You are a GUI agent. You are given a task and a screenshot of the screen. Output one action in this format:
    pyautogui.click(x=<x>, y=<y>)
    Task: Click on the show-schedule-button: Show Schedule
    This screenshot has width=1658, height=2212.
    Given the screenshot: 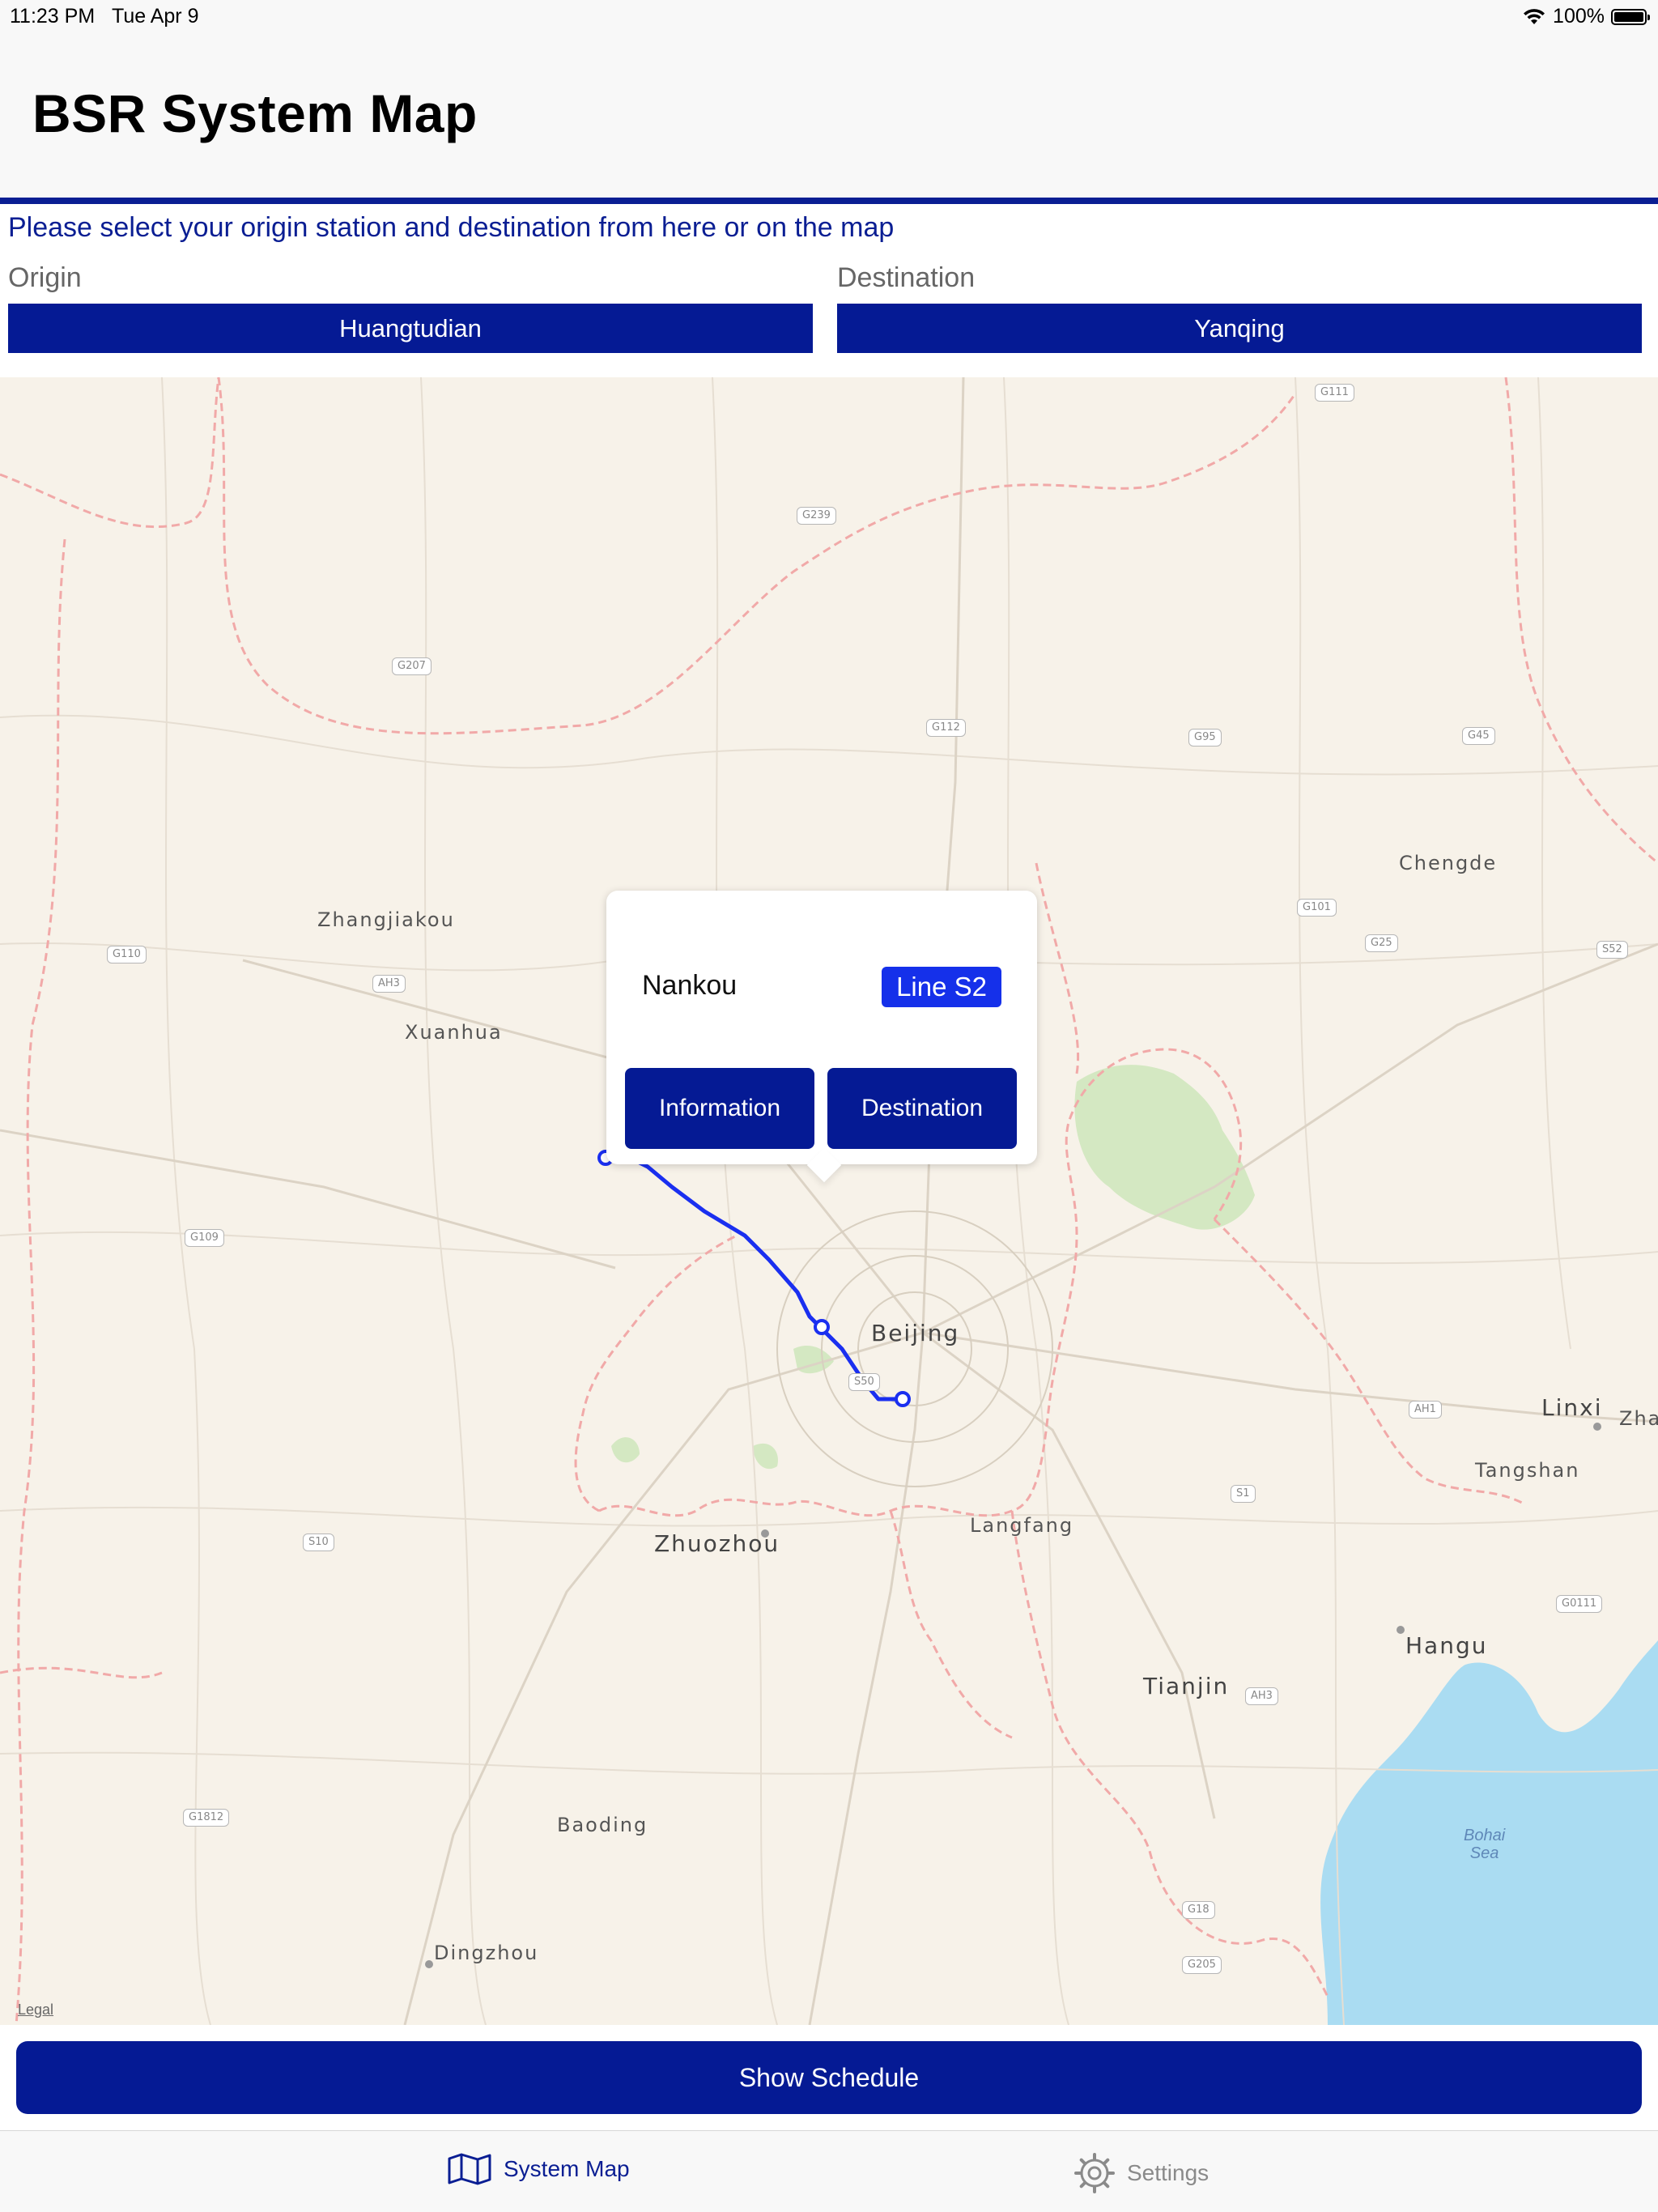 What is the action you would take?
    pyautogui.click(x=829, y=2078)
    